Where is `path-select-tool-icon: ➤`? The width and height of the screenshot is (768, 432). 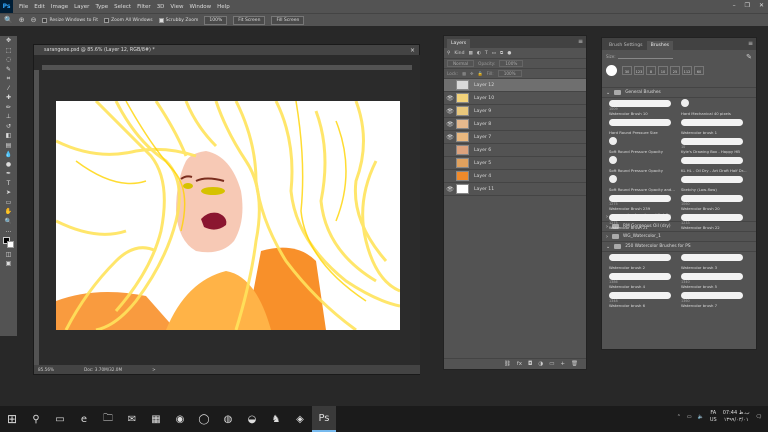
path-select-tool-icon: ➤ is located at coordinates (8, 193).